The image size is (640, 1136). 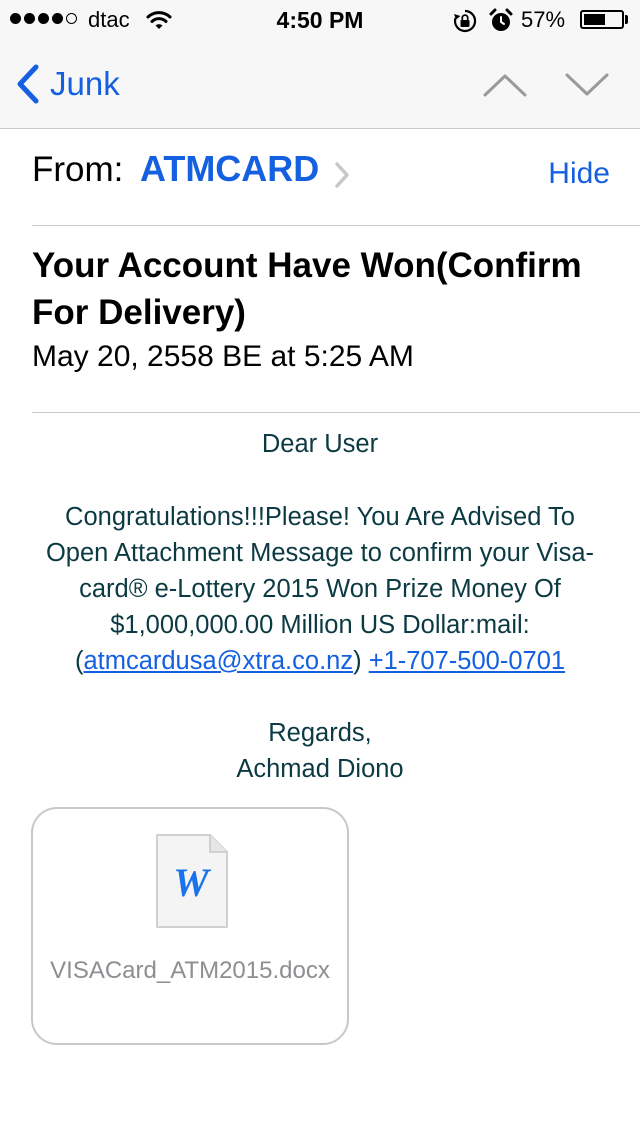 I want to click on message-date: May 20, 2558 BE at 5:25 AM, so click(x=223, y=356).